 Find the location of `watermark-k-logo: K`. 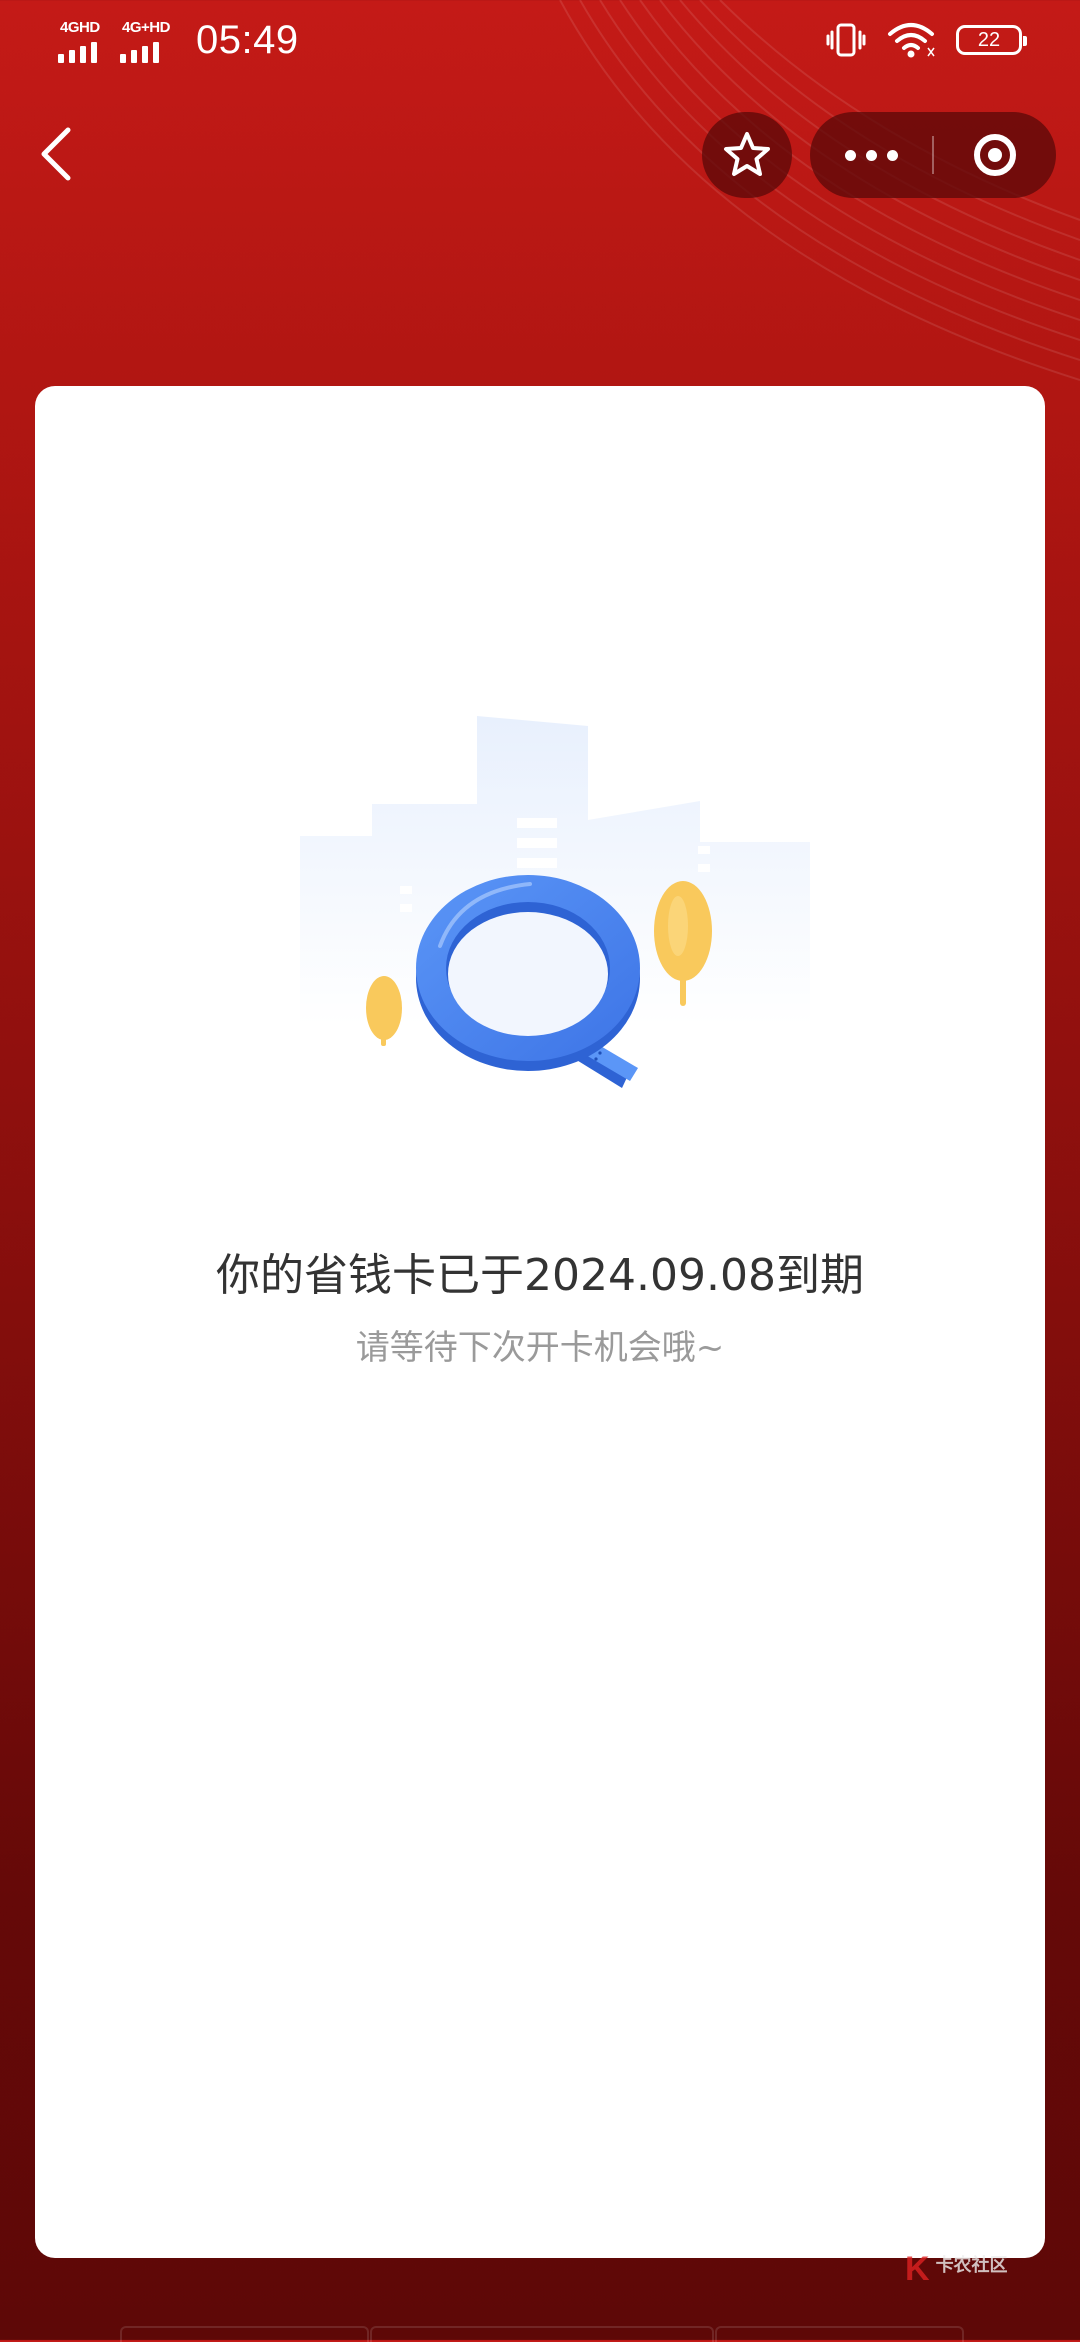

watermark-k-logo: K is located at coordinates (917, 2269).